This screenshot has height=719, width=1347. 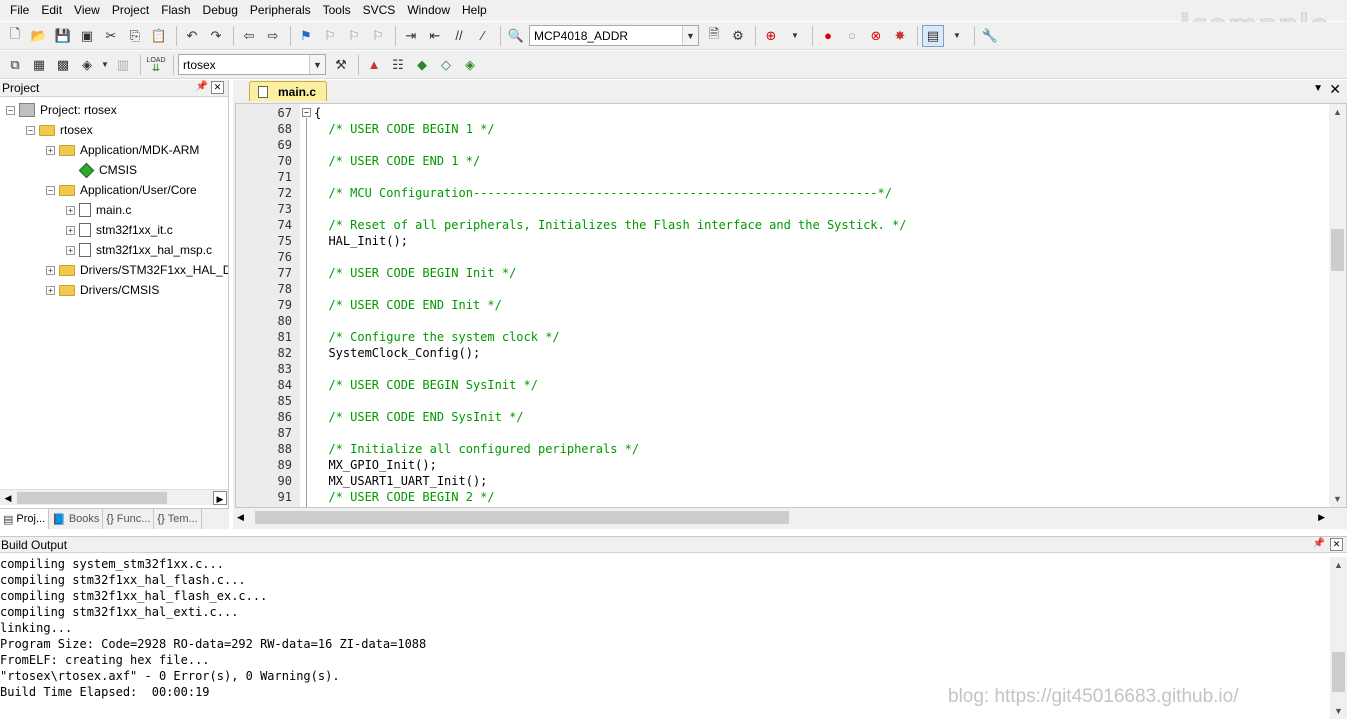 What do you see at coordinates (159, 36) in the screenshot?
I see `paste-icon: 📋` at bounding box center [159, 36].